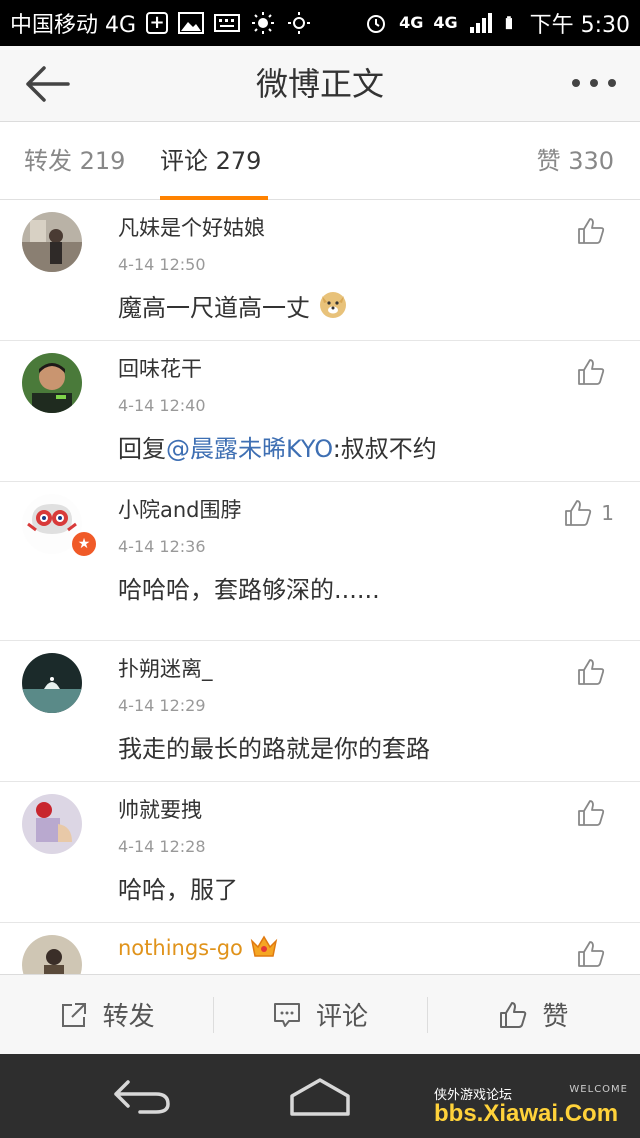 This screenshot has height=1138, width=640. What do you see at coordinates (384, 449) in the screenshot?
I see `reply-text: :叔叔不约` at bounding box center [384, 449].